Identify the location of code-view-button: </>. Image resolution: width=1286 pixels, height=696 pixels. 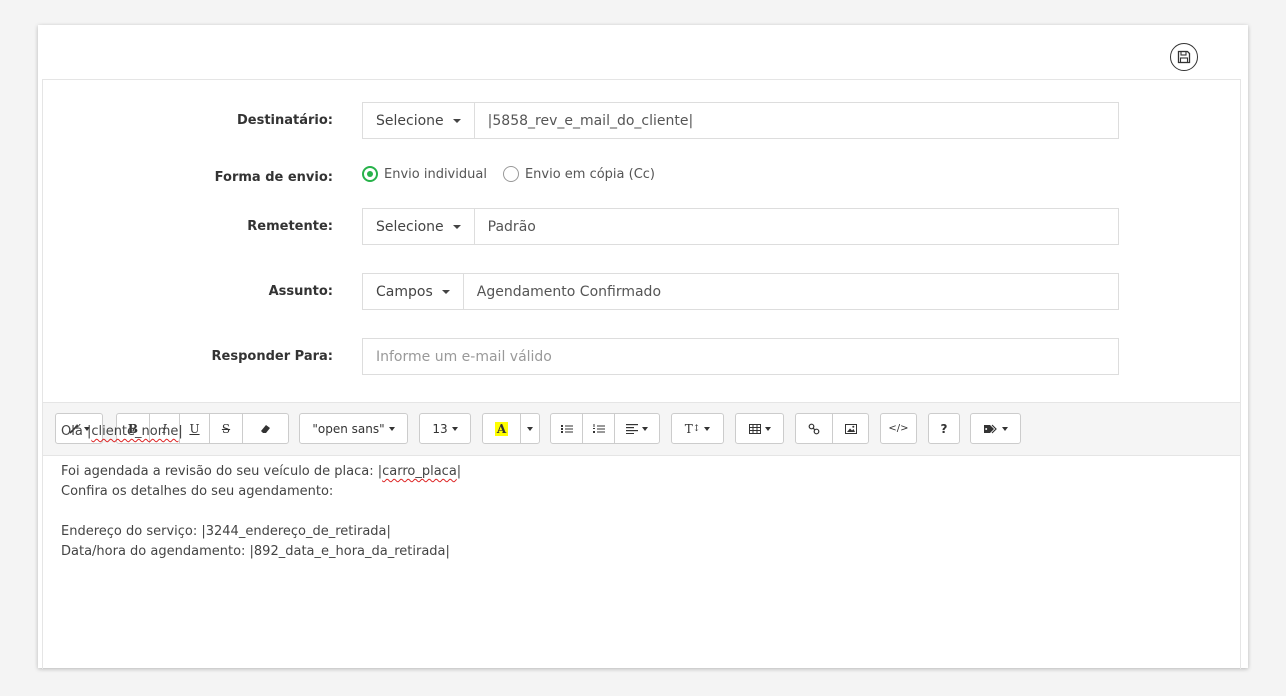
(898, 428).